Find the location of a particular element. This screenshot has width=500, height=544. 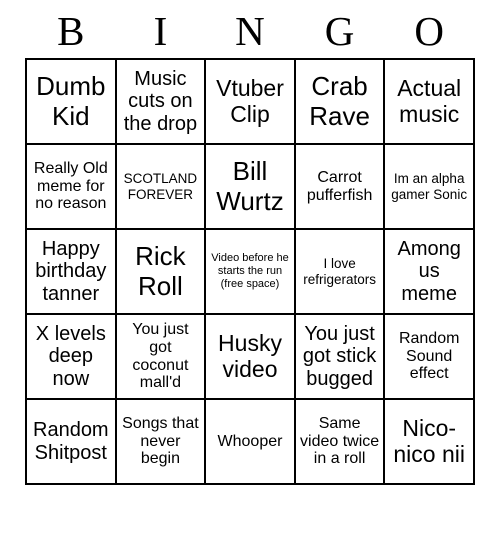

bingo-cell: Dumb Kid is located at coordinates (71, 101).